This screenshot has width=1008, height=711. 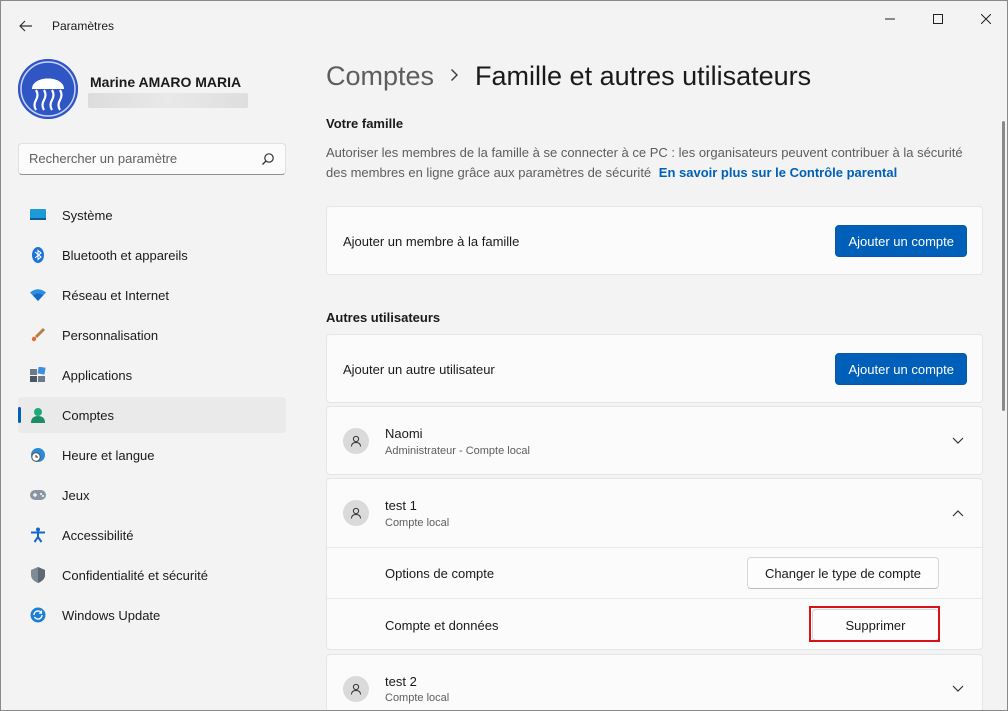 I want to click on sidebar-item-jeux: Jeux, so click(x=152, y=495).